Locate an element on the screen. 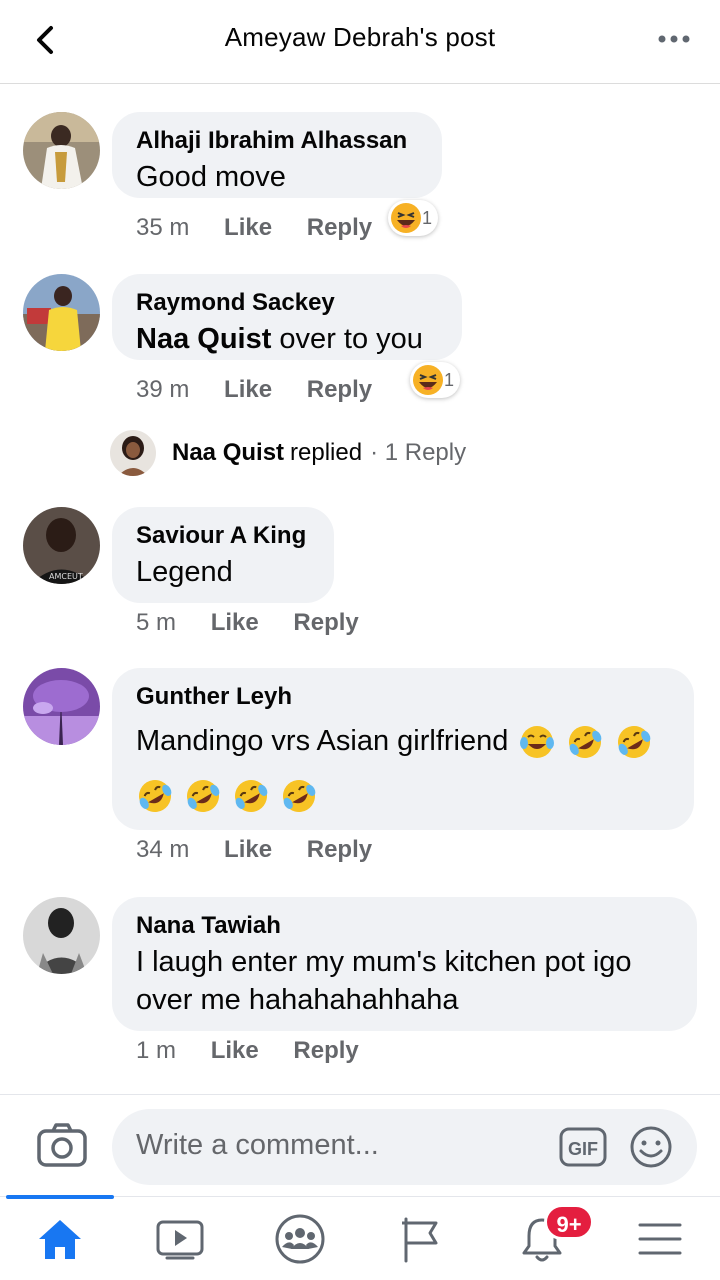  comment-author: Nana Tawiah is located at coordinates (404, 926).